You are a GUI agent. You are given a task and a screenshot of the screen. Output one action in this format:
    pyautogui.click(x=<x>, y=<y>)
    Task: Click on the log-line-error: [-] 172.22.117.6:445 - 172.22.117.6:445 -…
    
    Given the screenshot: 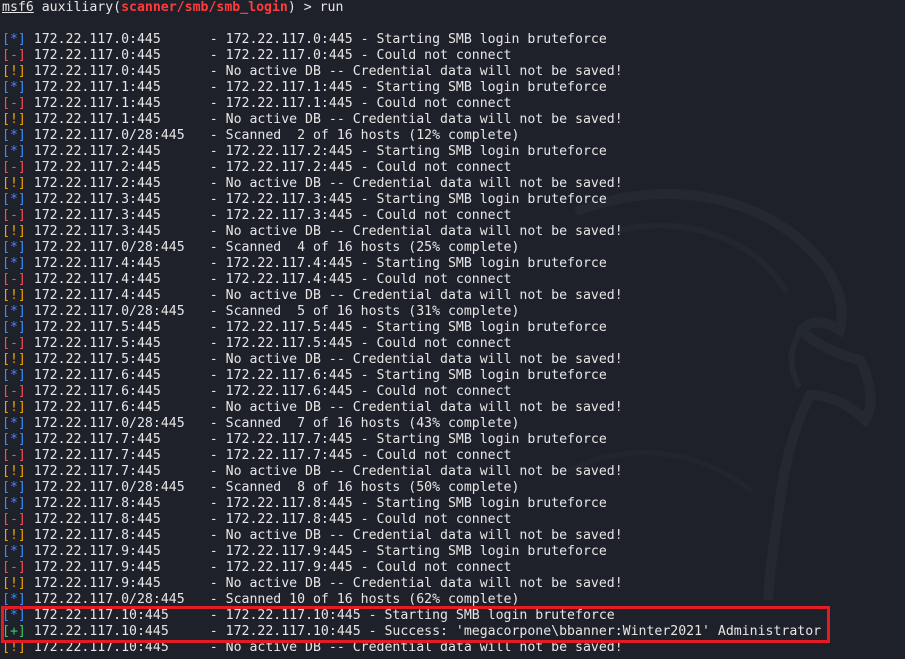 What is the action you would take?
    pyautogui.click(x=453, y=392)
    